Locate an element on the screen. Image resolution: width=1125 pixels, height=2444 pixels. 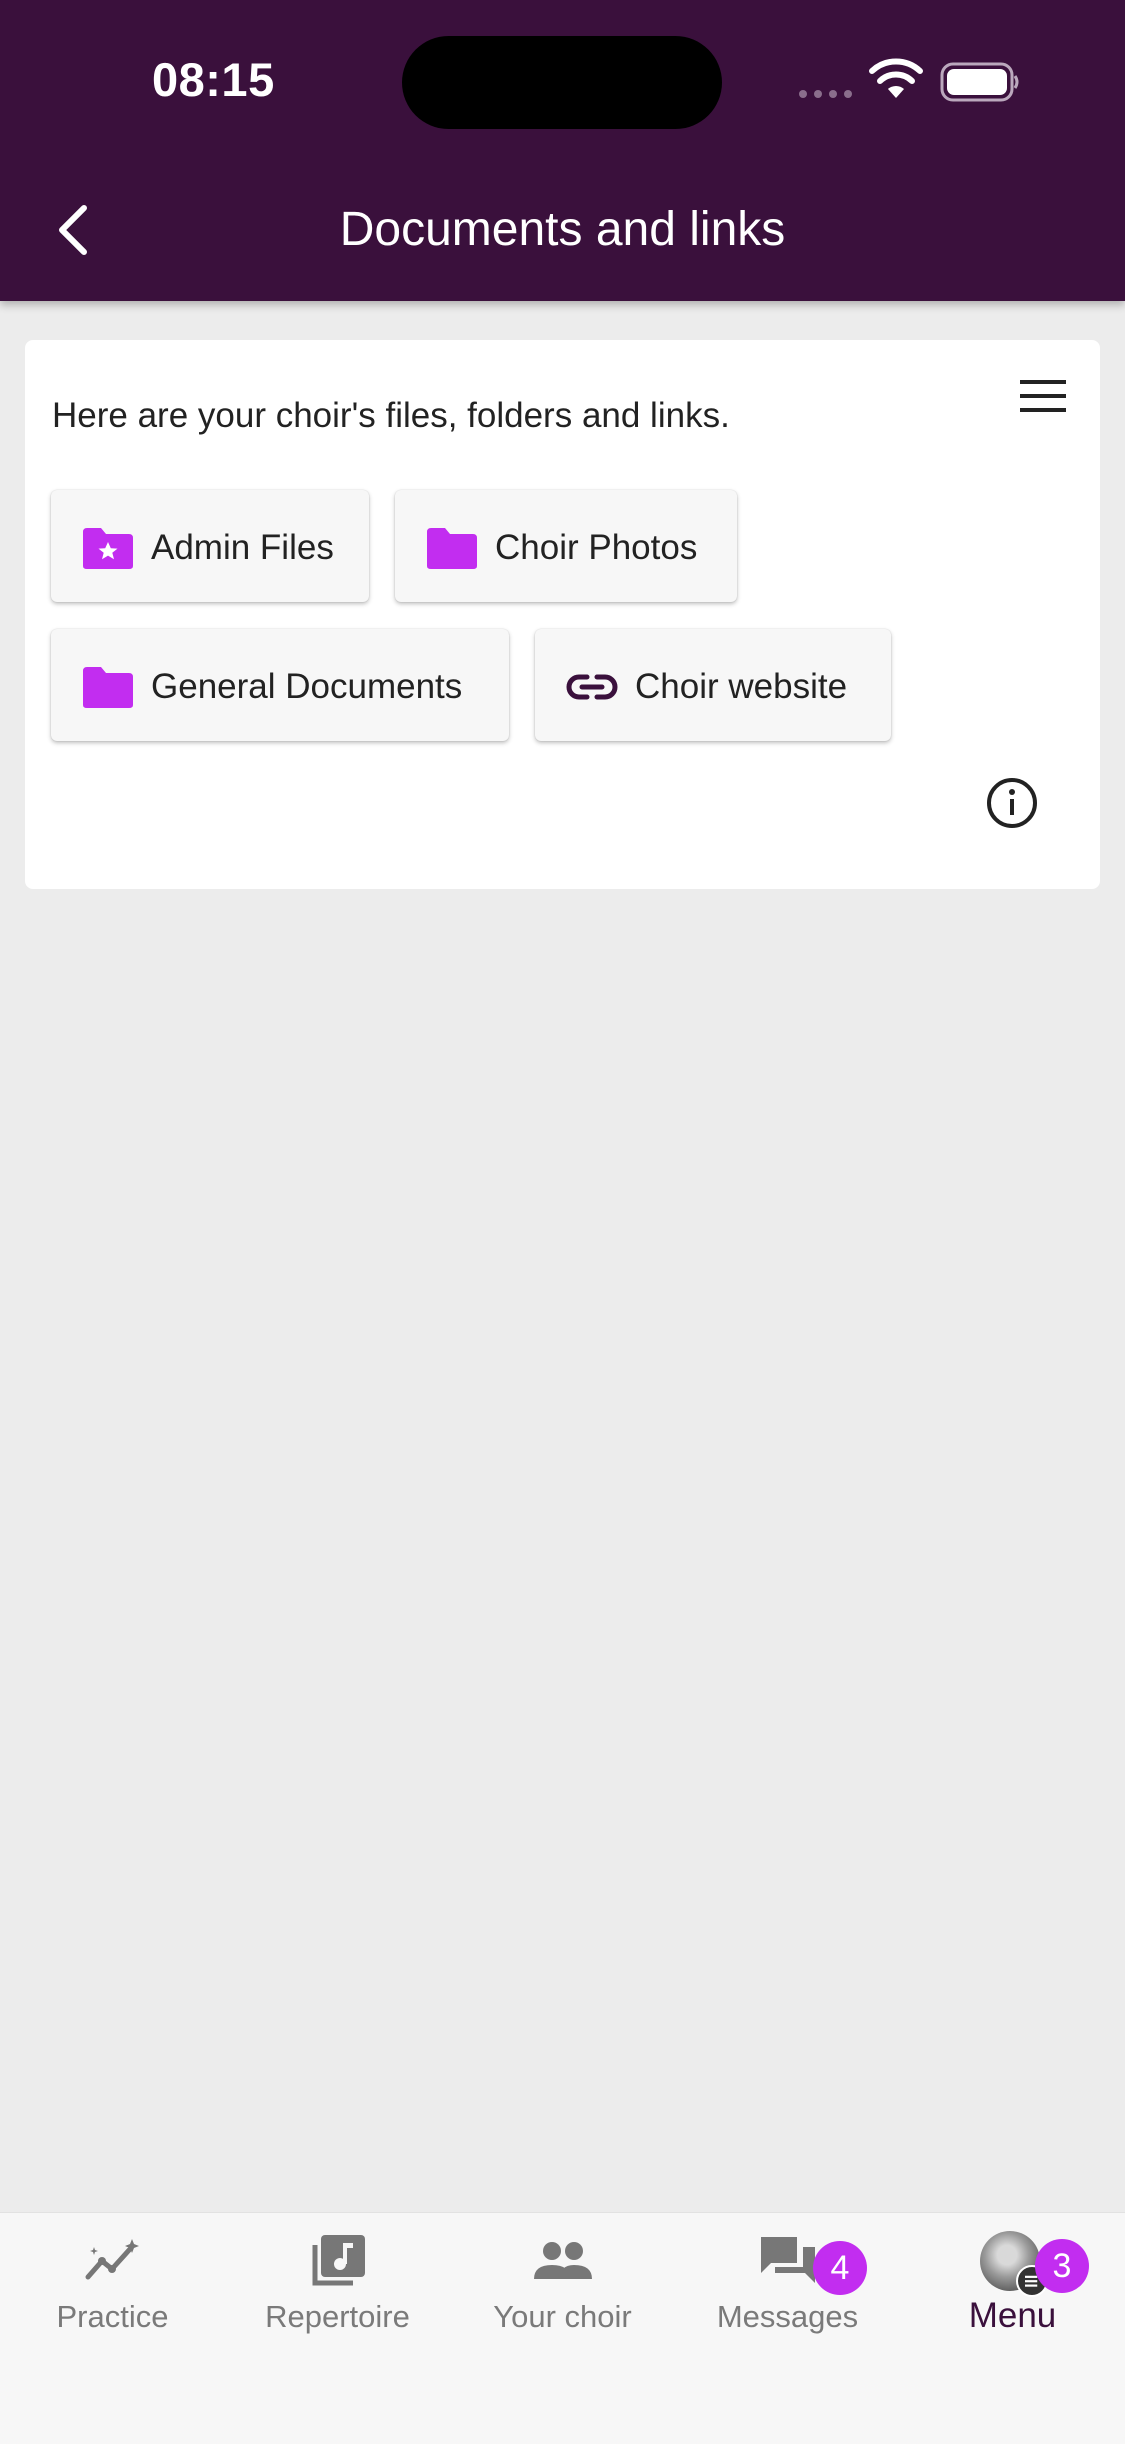
nav-label: Repertoire is located at coordinates (337, 2316).